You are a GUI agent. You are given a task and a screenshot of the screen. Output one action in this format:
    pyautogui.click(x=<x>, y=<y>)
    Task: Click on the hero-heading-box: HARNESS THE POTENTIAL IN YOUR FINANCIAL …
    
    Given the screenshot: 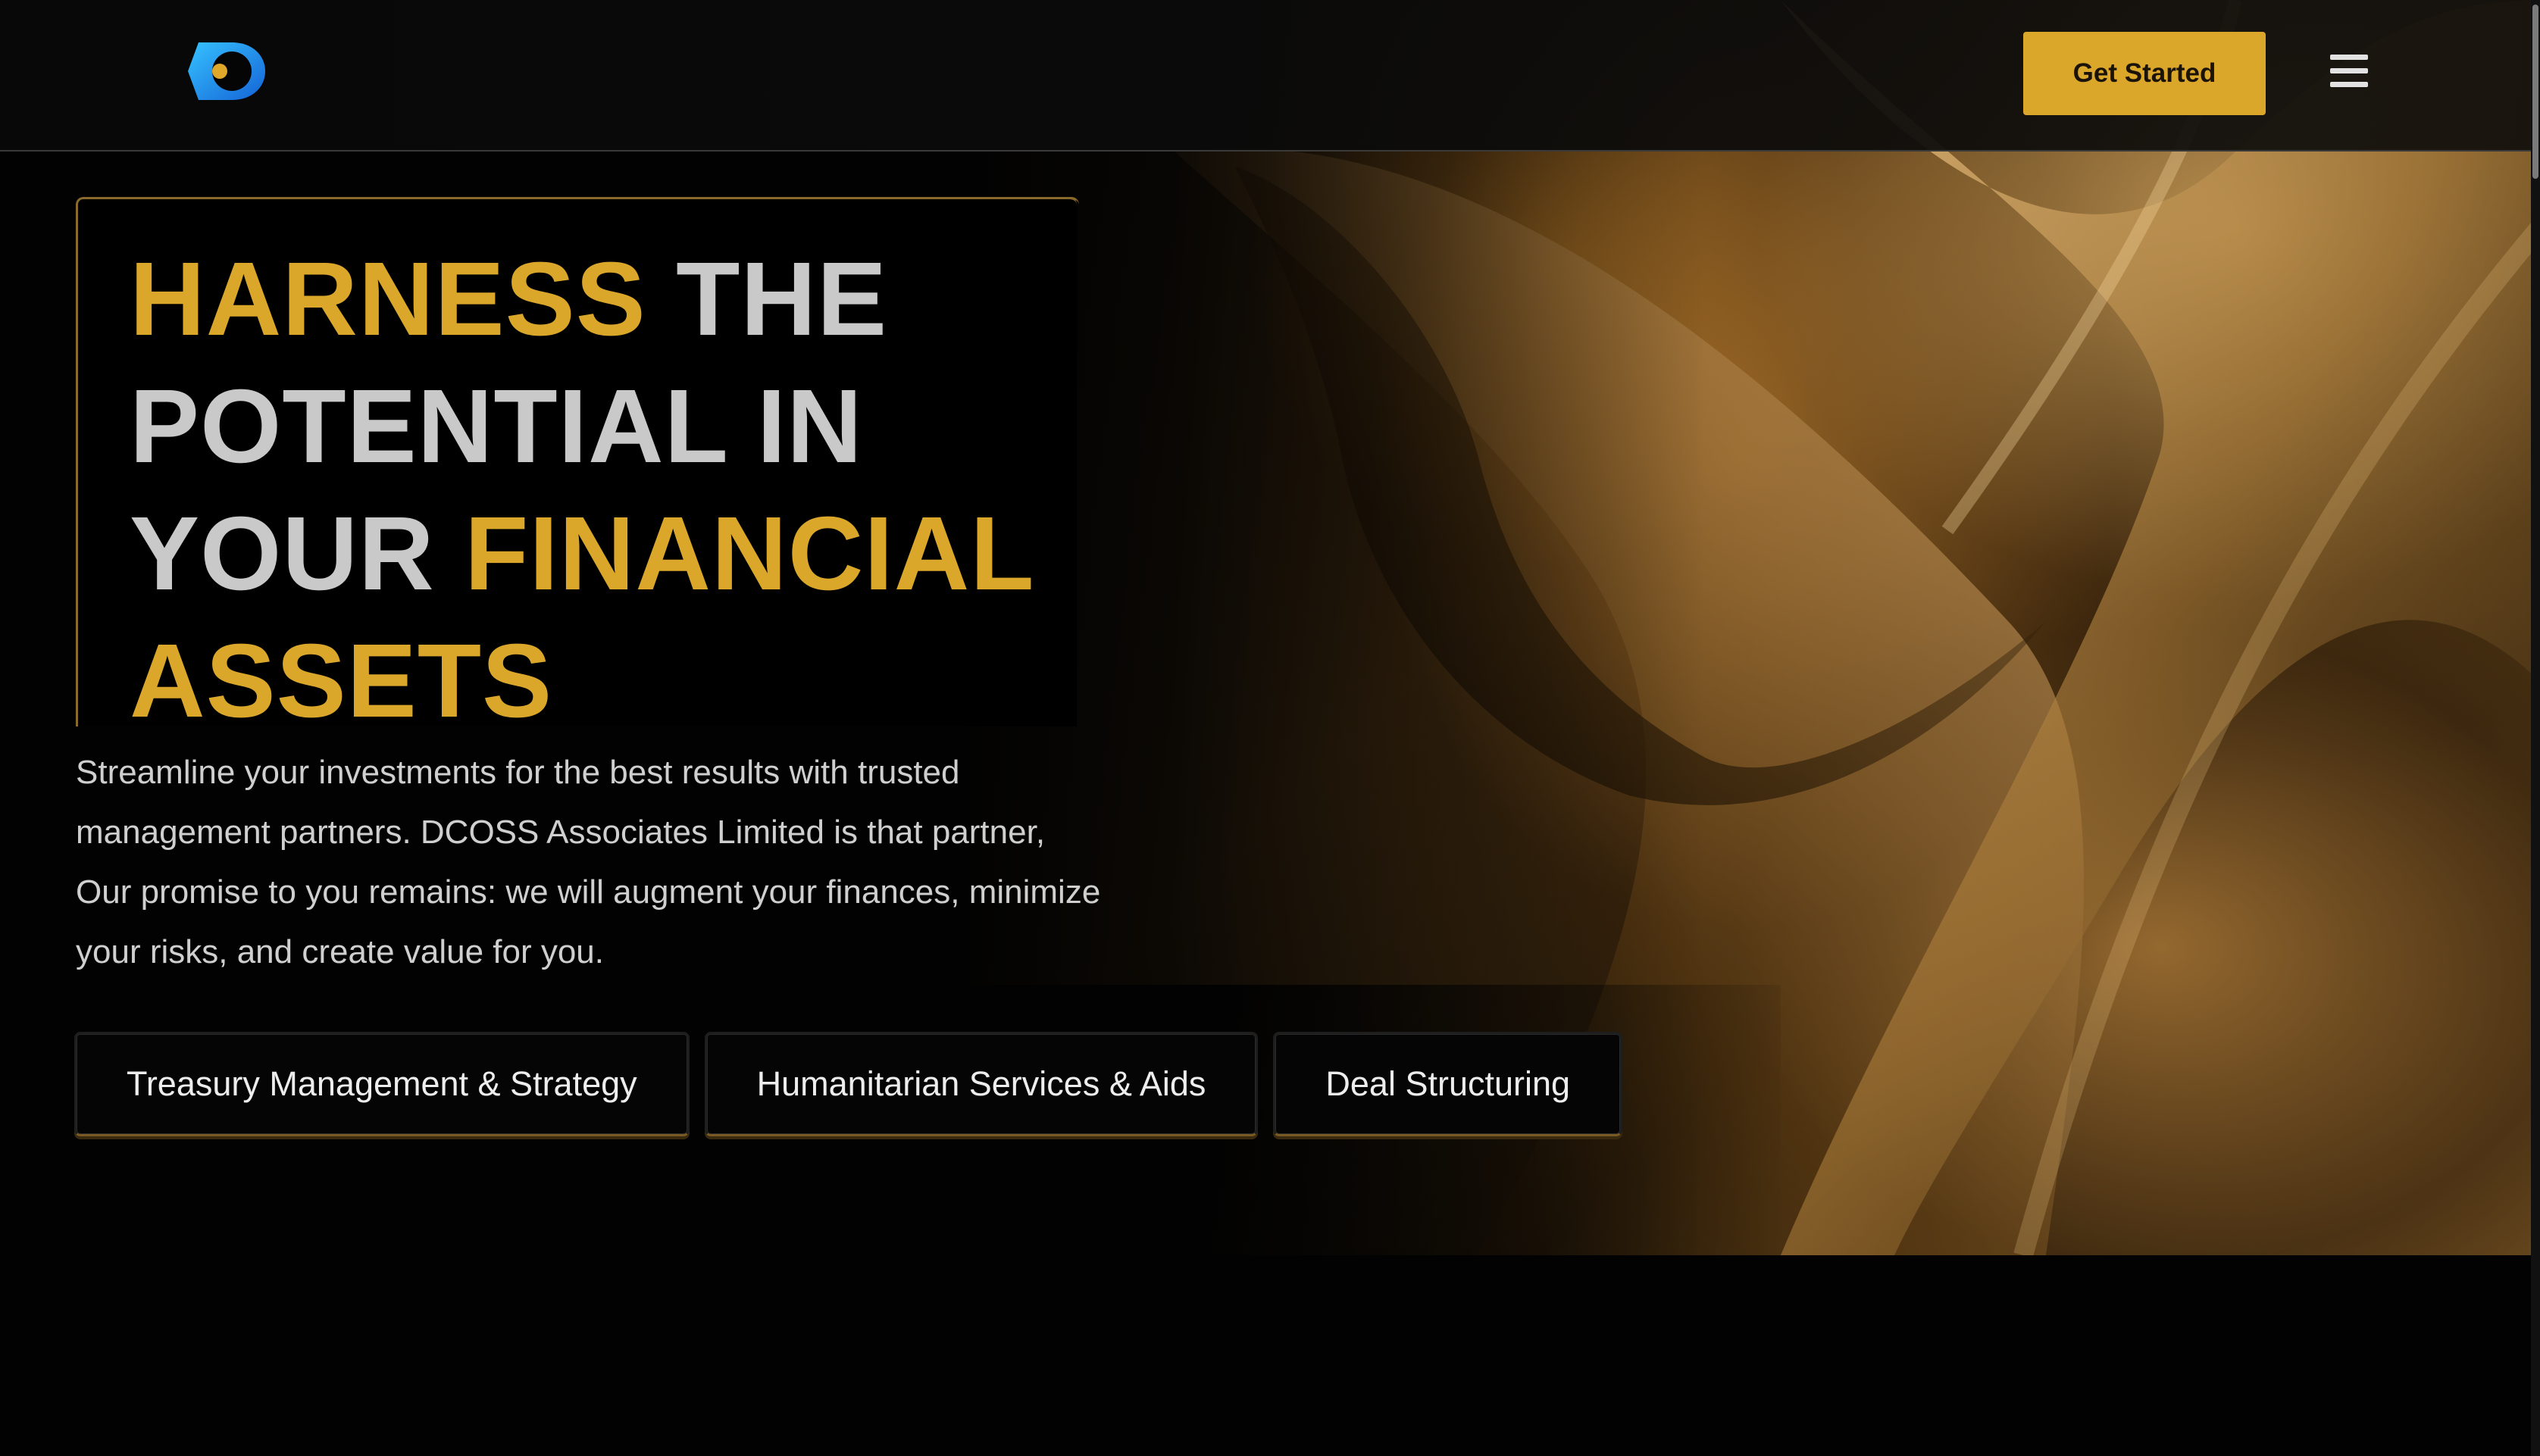 What is the action you would take?
    pyautogui.click(x=577, y=468)
    